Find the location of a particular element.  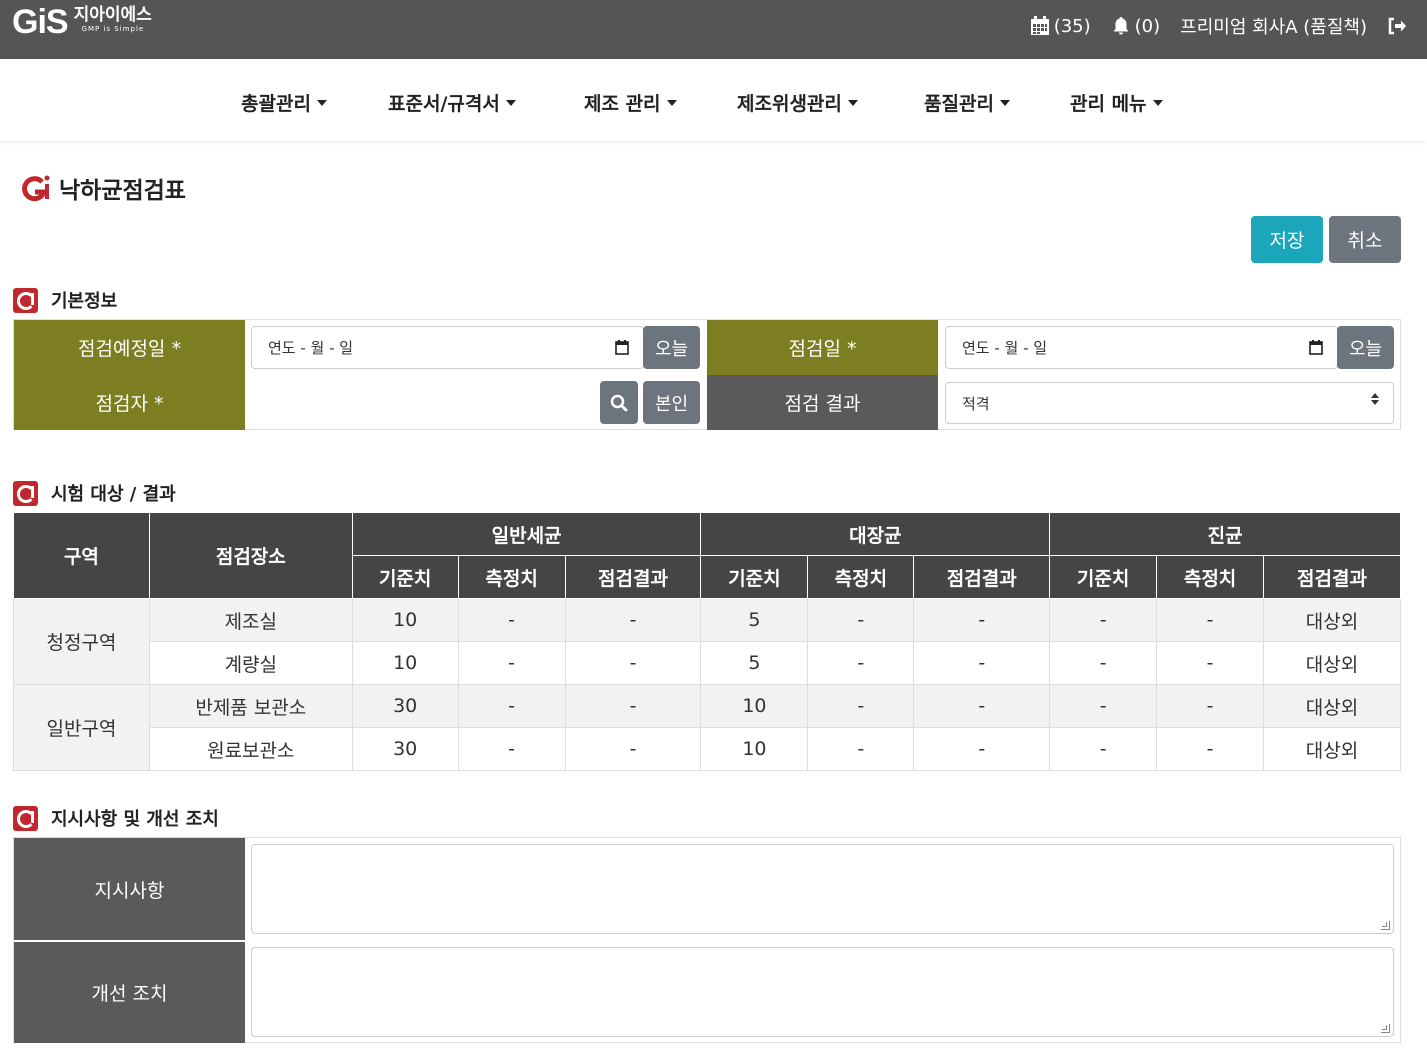

calendar-link: (35) is located at coordinates (1060, 26).